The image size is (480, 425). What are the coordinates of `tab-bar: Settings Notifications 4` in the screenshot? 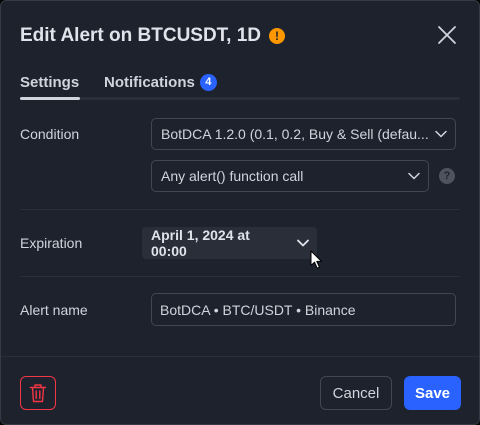 It's located at (118, 82).